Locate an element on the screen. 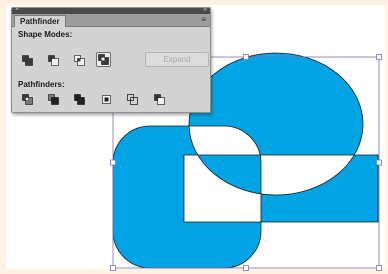 Image resolution: width=388 pixels, height=274 pixels. unite-button is located at coordinates (27, 60).